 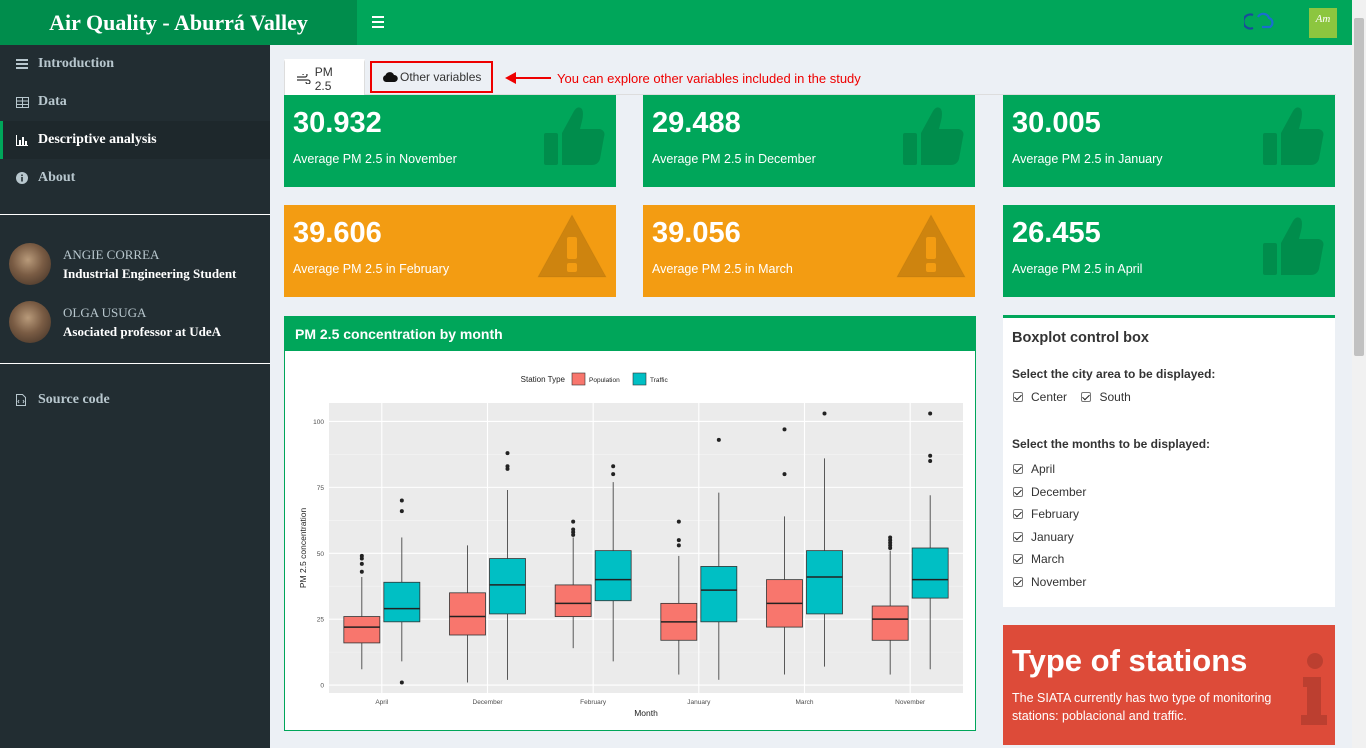 I want to click on sidebar-item-label: Descriptive analysis, so click(x=97, y=139).